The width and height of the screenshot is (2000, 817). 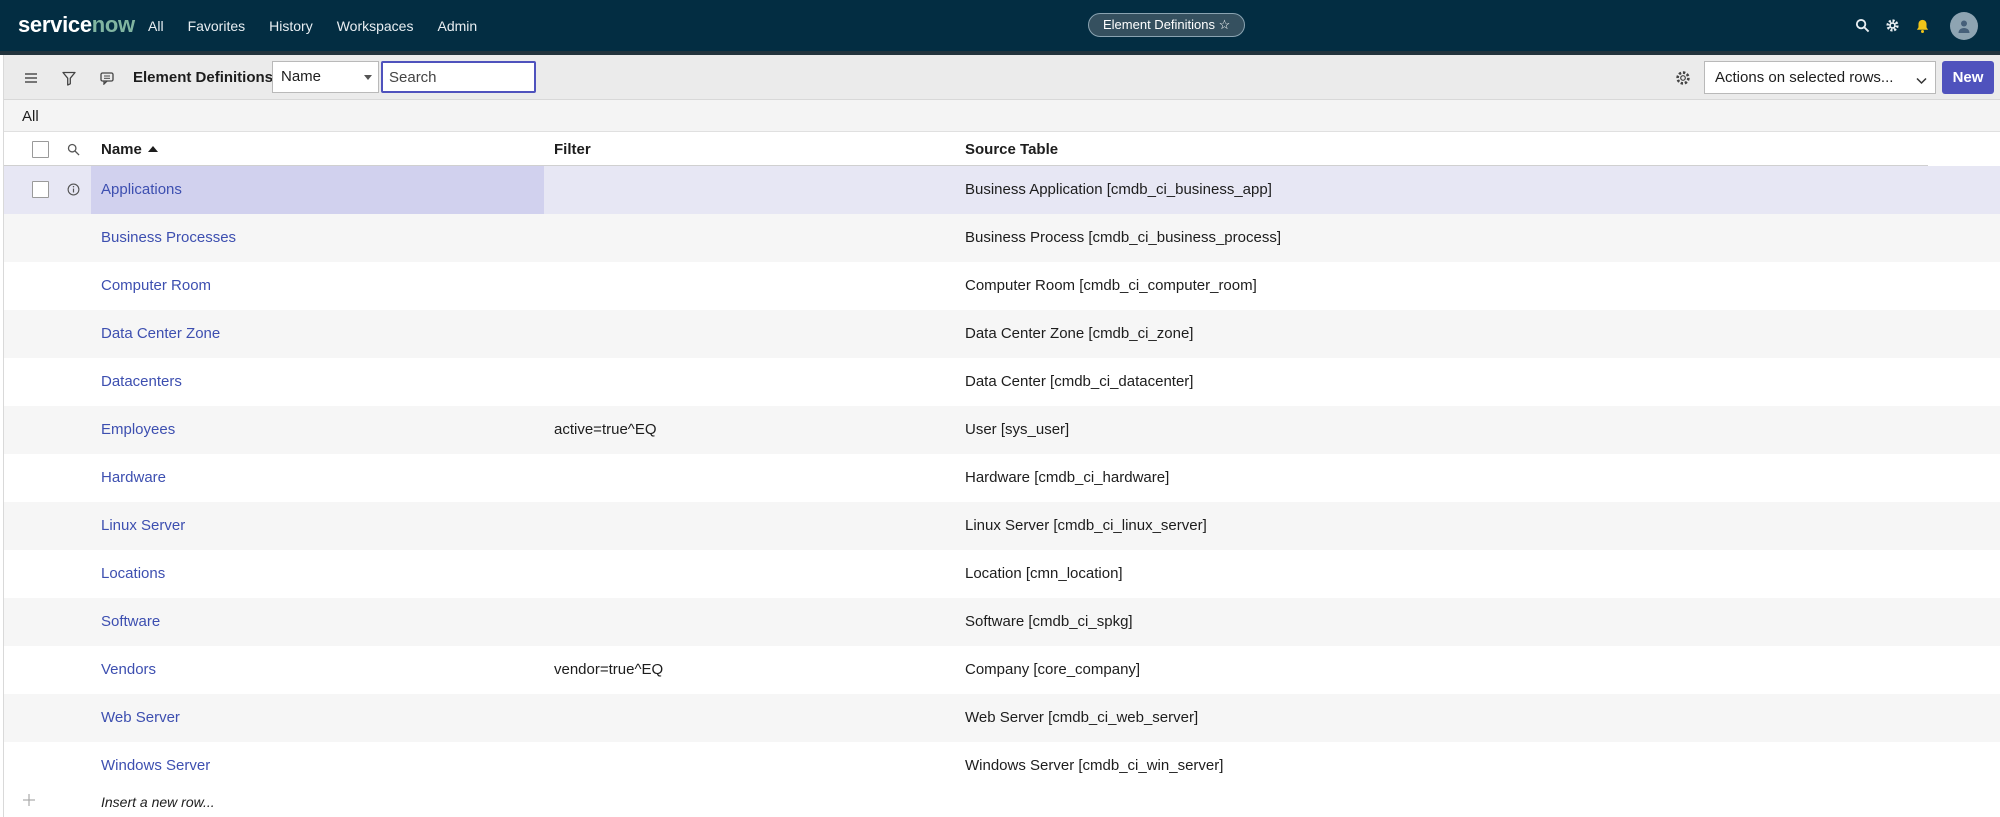 I want to click on column-header-name: Name, so click(x=129, y=149).